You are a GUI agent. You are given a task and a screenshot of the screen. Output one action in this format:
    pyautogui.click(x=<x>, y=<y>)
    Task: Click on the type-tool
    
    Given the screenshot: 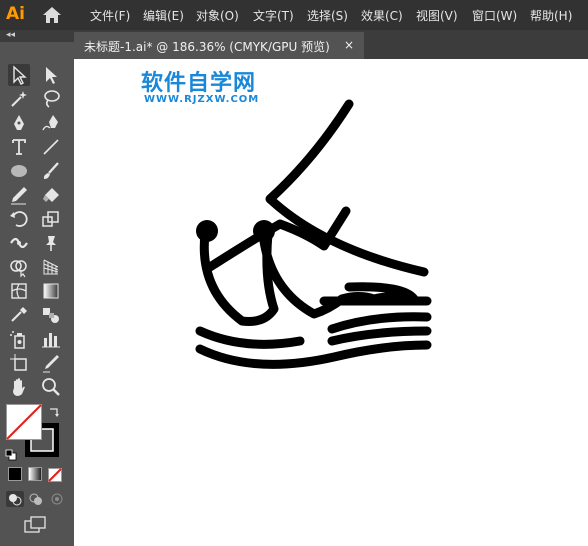 What is the action you would take?
    pyautogui.click(x=19, y=147)
    